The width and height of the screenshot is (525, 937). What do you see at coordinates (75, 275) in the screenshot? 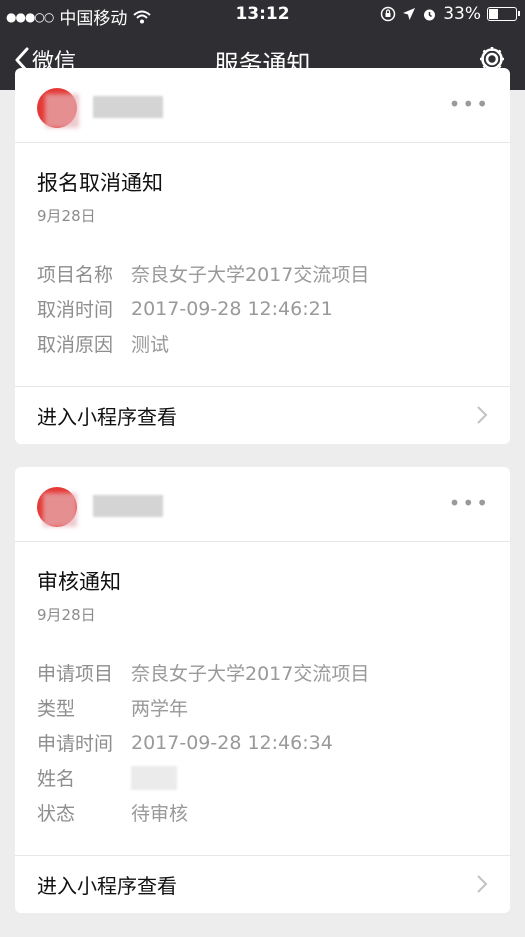
I see `field-key: 项目名称` at bounding box center [75, 275].